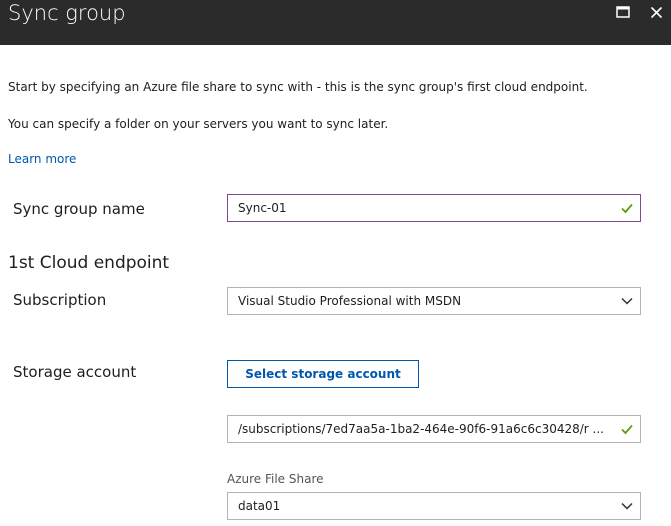 The width and height of the screenshot is (671, 526). What do you see at coordinates (350, 301) in the screenshot?
I see `subscription-value: Visual Studio Professional with MSDN` at bounding box center [350, 301].